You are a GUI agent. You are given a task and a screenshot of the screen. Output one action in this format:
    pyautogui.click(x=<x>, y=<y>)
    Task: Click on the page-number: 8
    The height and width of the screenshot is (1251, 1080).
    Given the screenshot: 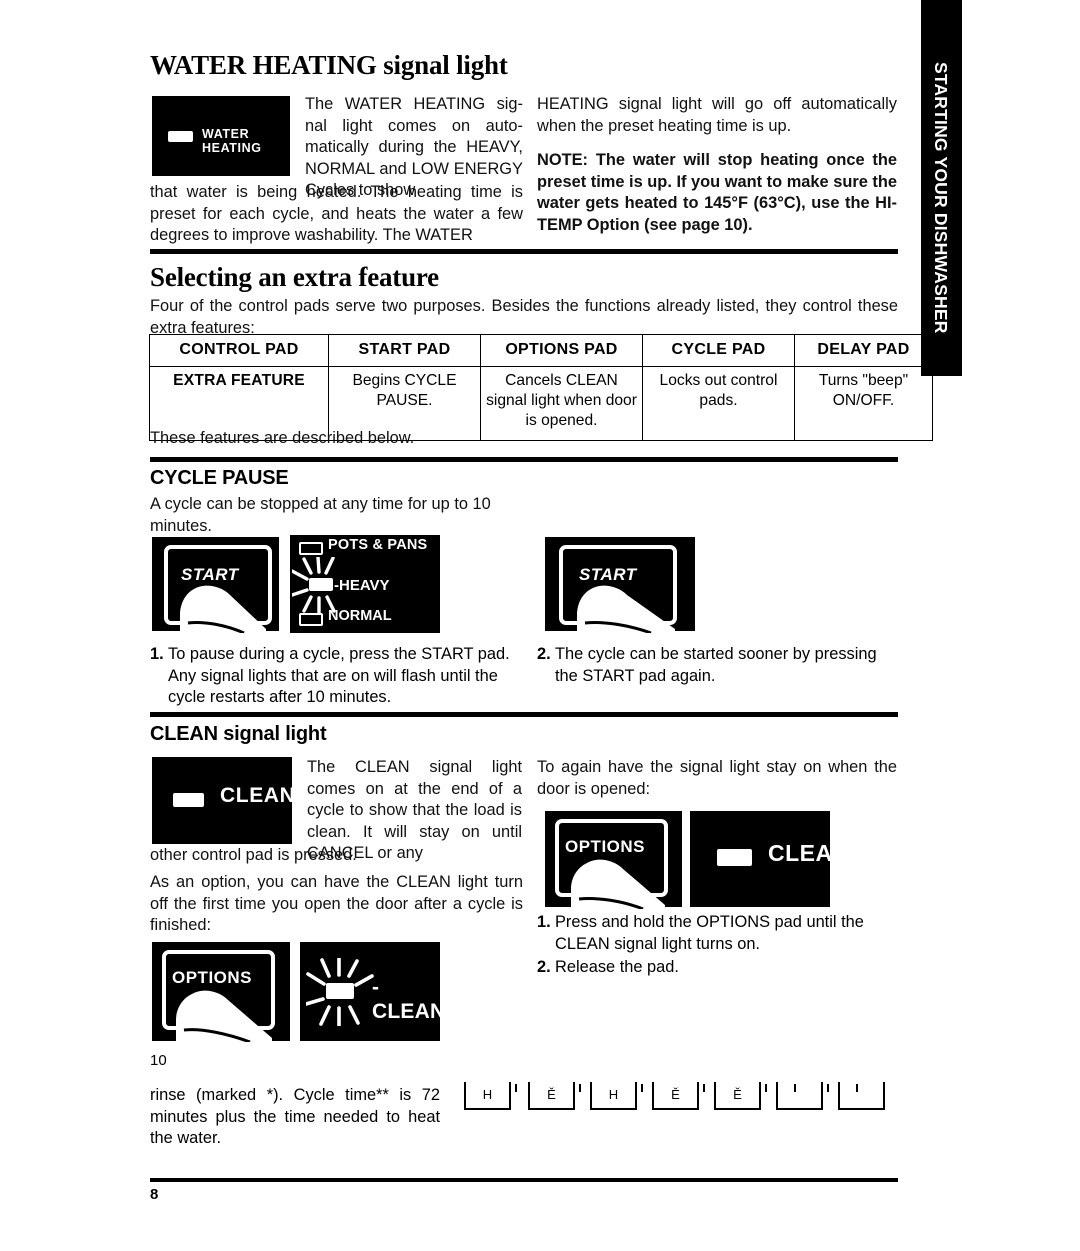 What is the action you would take?
    pyautogui.click(x=154, y=1194)
    